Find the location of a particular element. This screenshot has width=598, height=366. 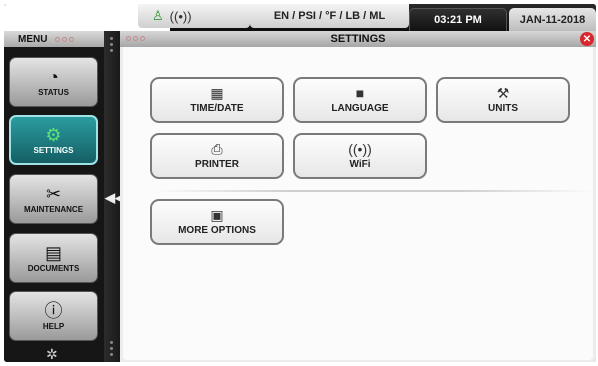

option-label: TIME/DATE is located at coordinates (217, 108).